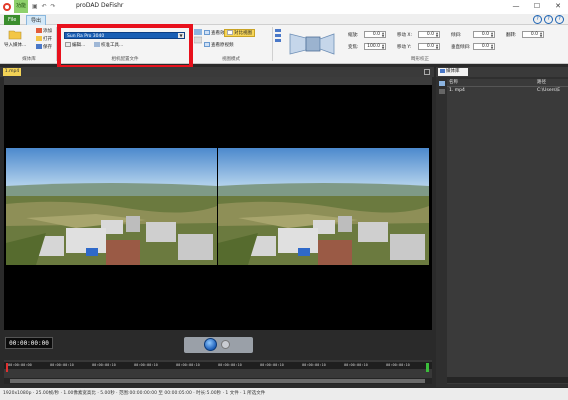 This screenshot has width=568, height=400. What do you see at coordinates (429, 46) in the screenshot?
I see `move-y-field: 0.0 ▲ ▼` at bounding box center [429, 46].